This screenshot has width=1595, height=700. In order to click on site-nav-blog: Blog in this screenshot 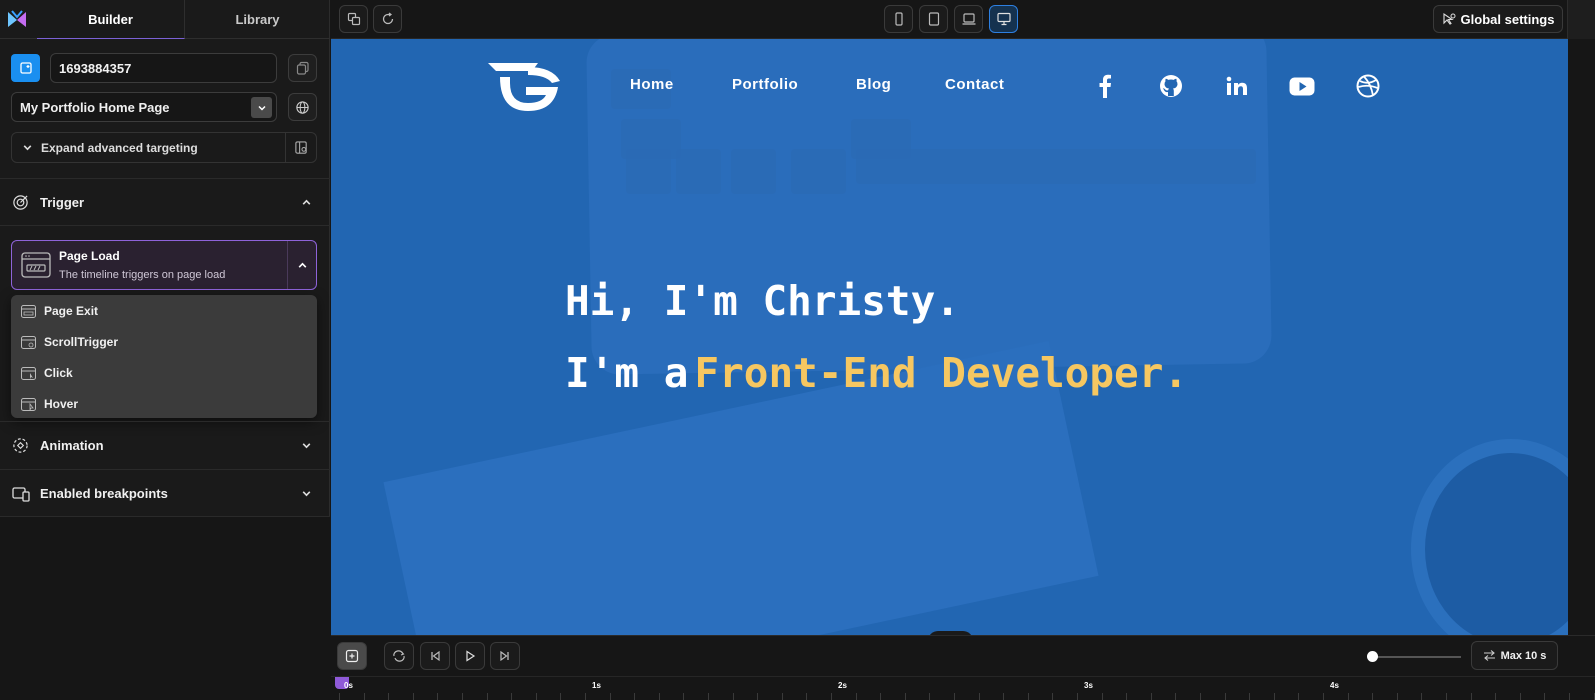, I will do `click(873, 84)`.